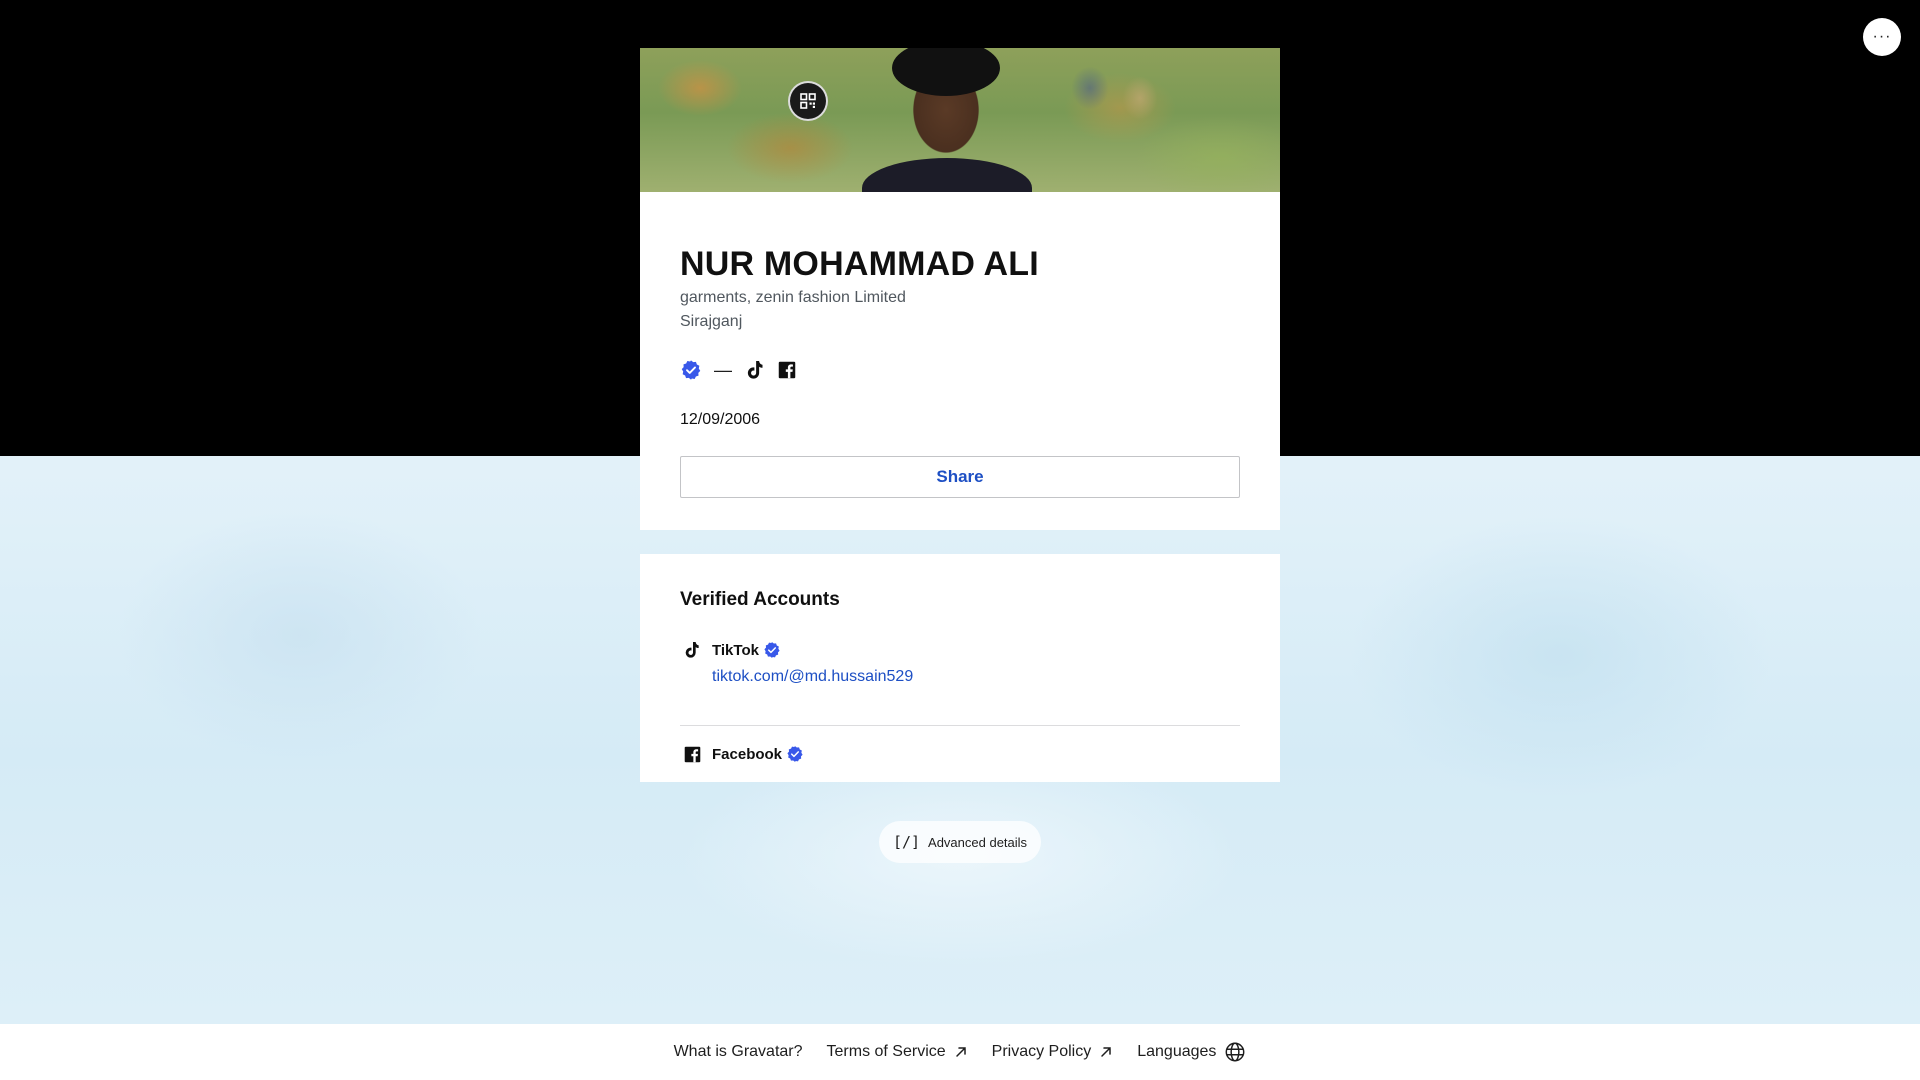  Describe the element at coordinates (1235, 1052) in the screenshot. I see `globe-icon` at that location.